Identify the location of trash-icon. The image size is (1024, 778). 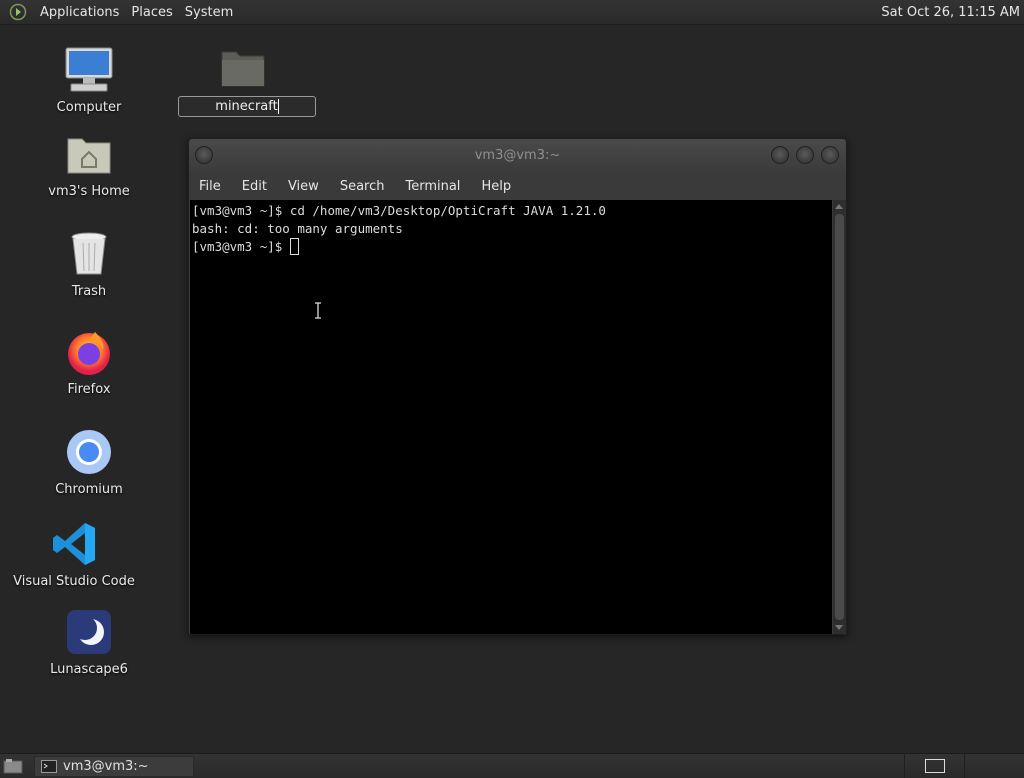
(89, 254).